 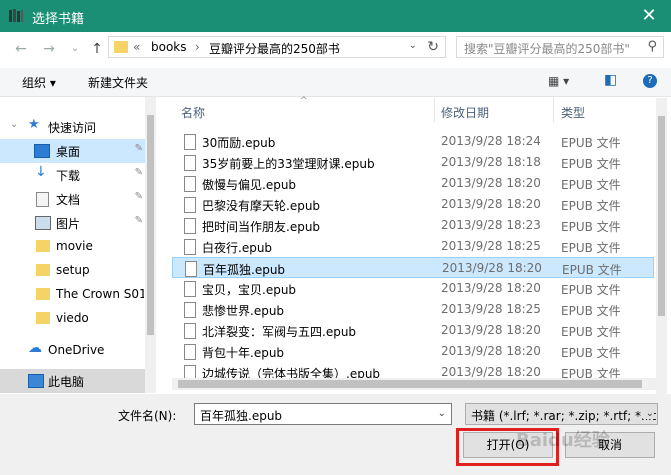 I want to click on filename-input: 百年孤独.epub ⌄, so click(x=323, y=414).